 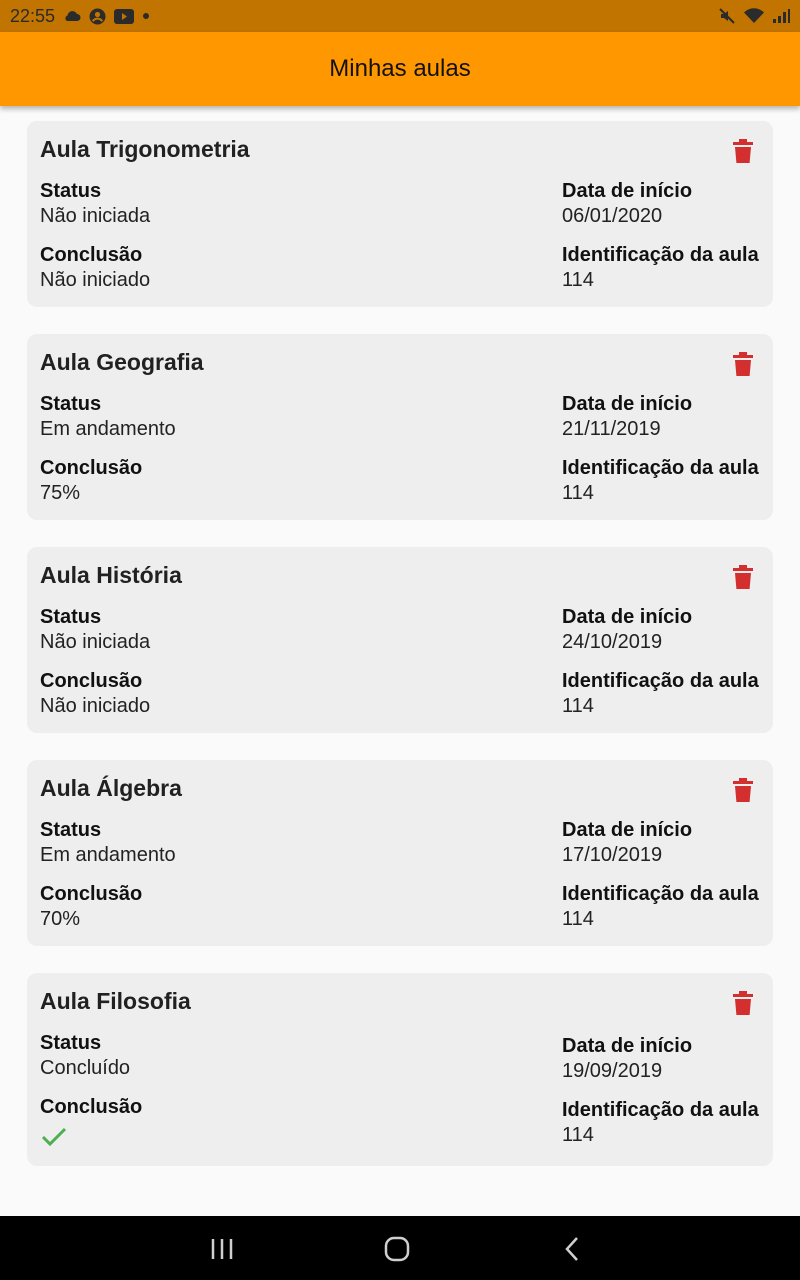 What do you see at coordinates (612, 216) in the screenshot?
I see `start-date-value: 06/01/2020` at bounding box center [612, 216].